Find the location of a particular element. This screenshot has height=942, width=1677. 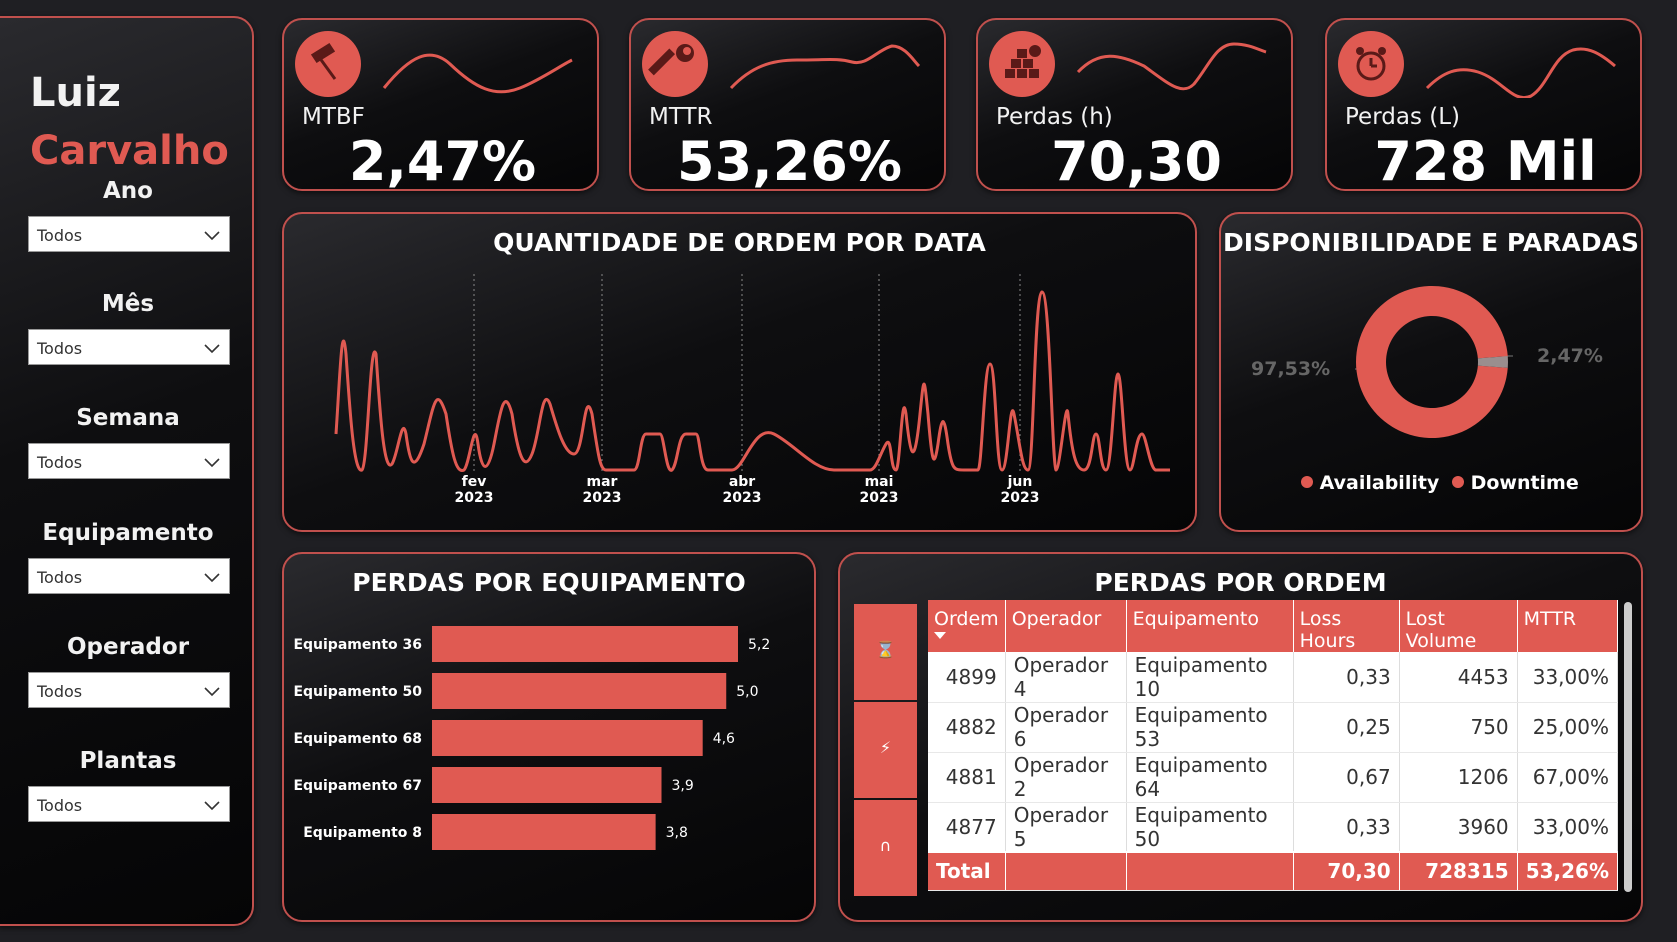

column-header-operador: Operador is located at coordinates (1066, 626).